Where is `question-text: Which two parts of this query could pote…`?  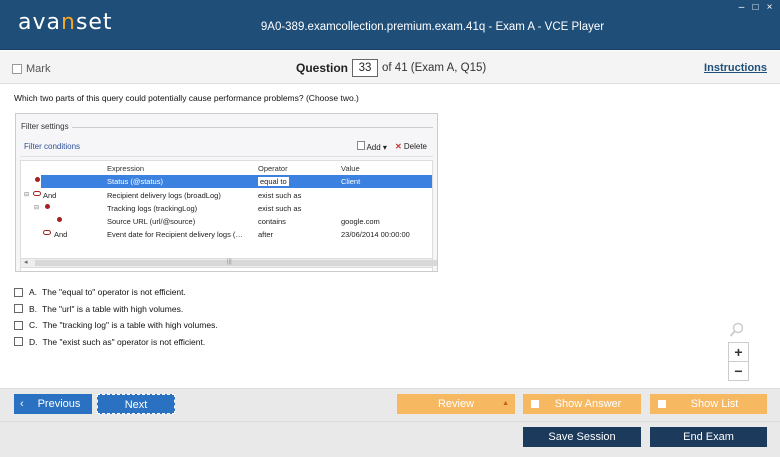
question-text: Which two parts of this query could pote… is located at coordinates (186, 98).